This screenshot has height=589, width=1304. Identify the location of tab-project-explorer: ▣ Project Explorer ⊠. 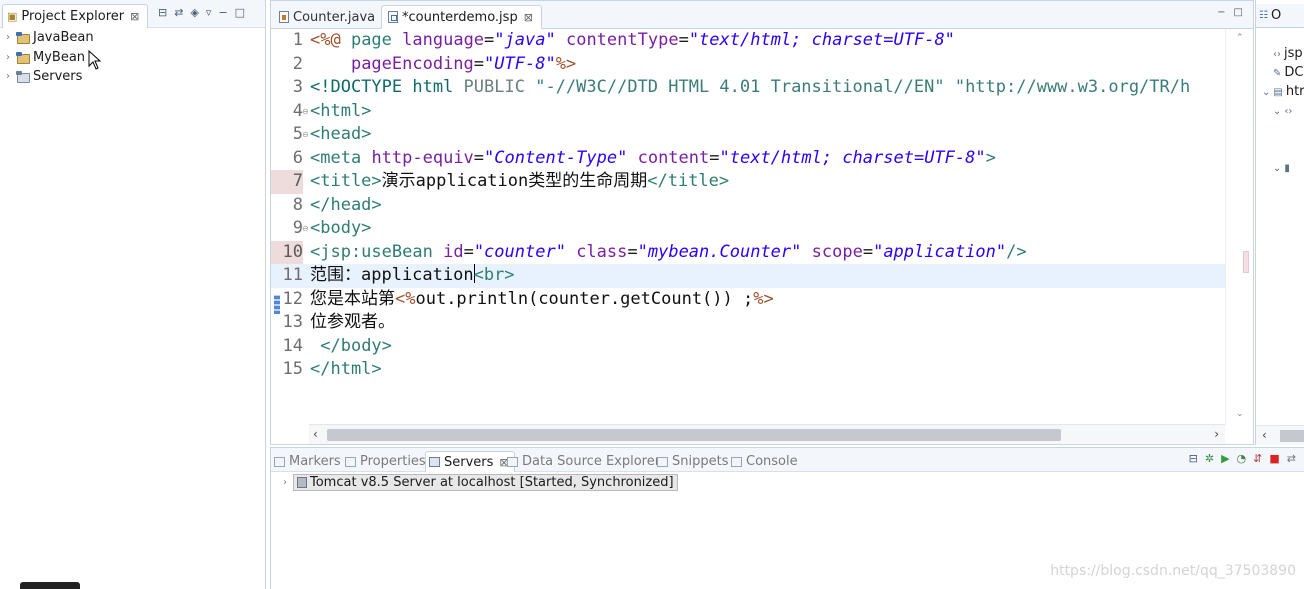
(75, 16).